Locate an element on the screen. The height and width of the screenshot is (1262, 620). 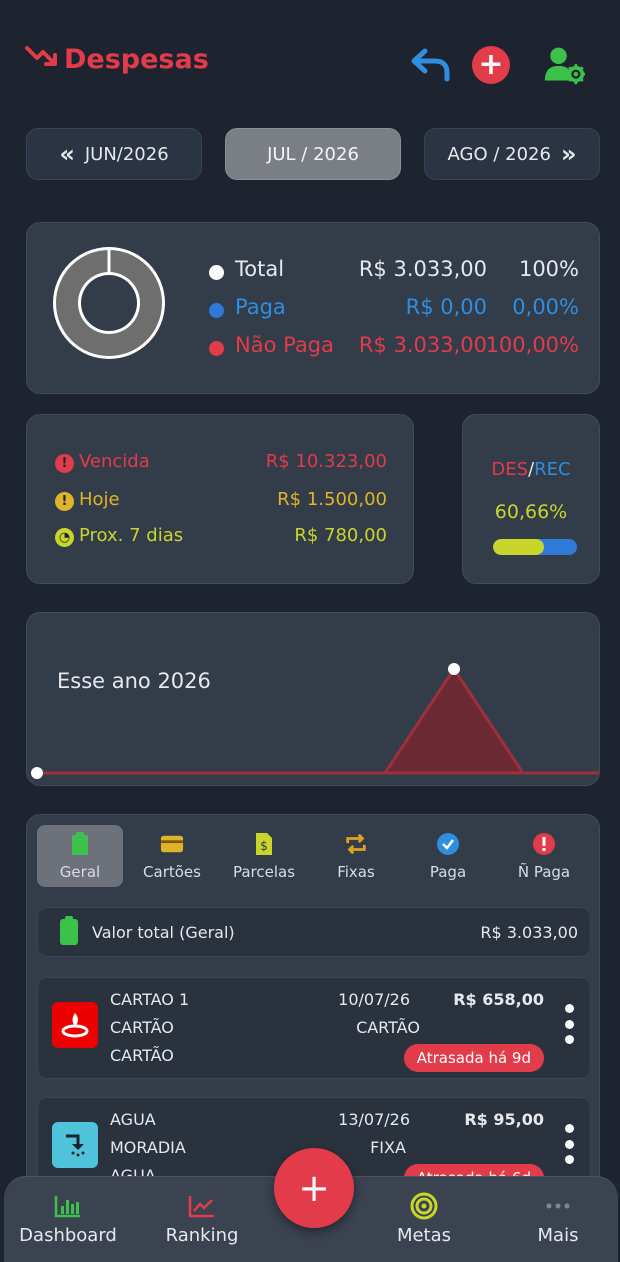
summary-pct: 100,00% is located at coordinates (532, 345).